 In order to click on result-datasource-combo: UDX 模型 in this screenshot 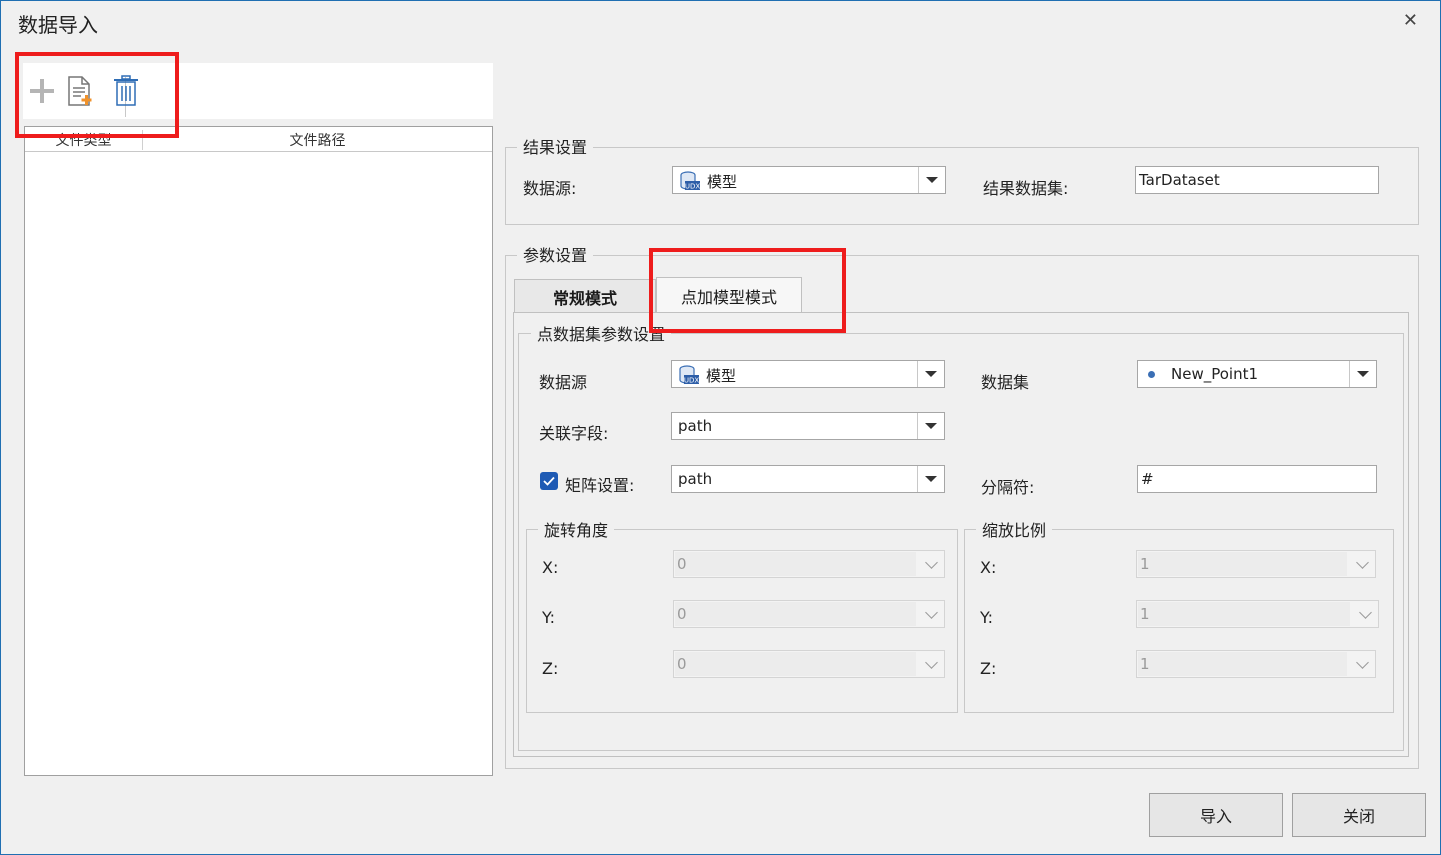, I will do `click(809, 180)`.